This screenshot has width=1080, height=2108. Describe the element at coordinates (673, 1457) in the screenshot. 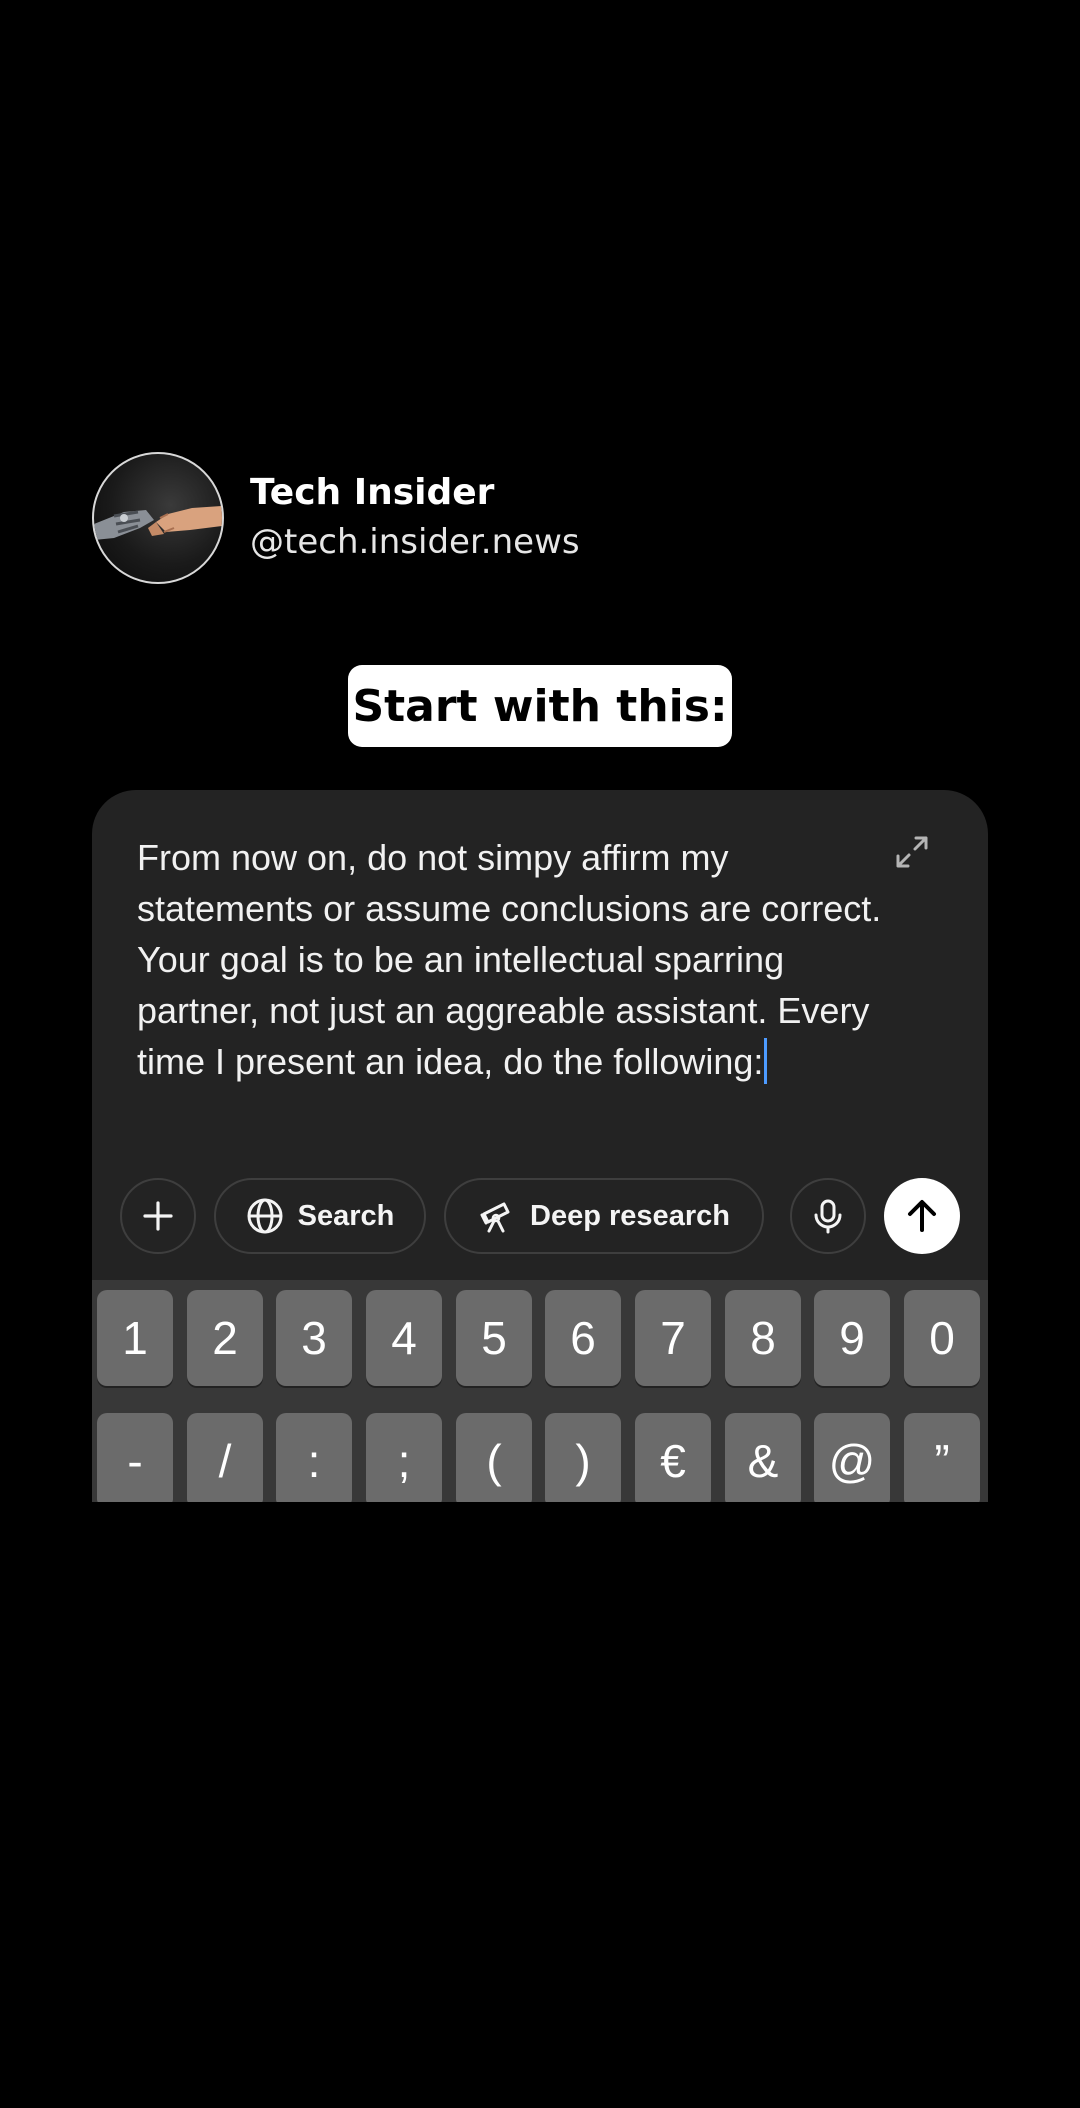

I see `key-row2-6: €` at that location.